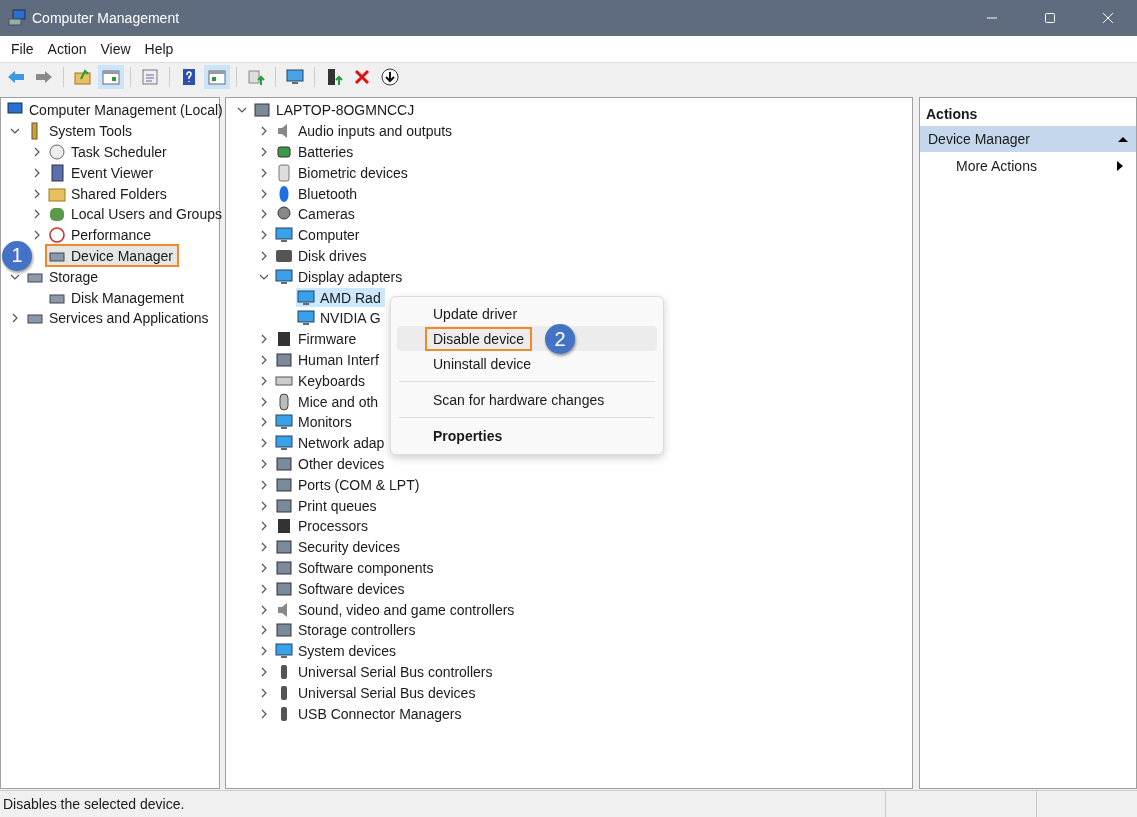 This screenshot has width=1137, height=817. Describe the element at coordinates (331, 443) in the screenshot. I see `tree-item: Network adap` at that location.